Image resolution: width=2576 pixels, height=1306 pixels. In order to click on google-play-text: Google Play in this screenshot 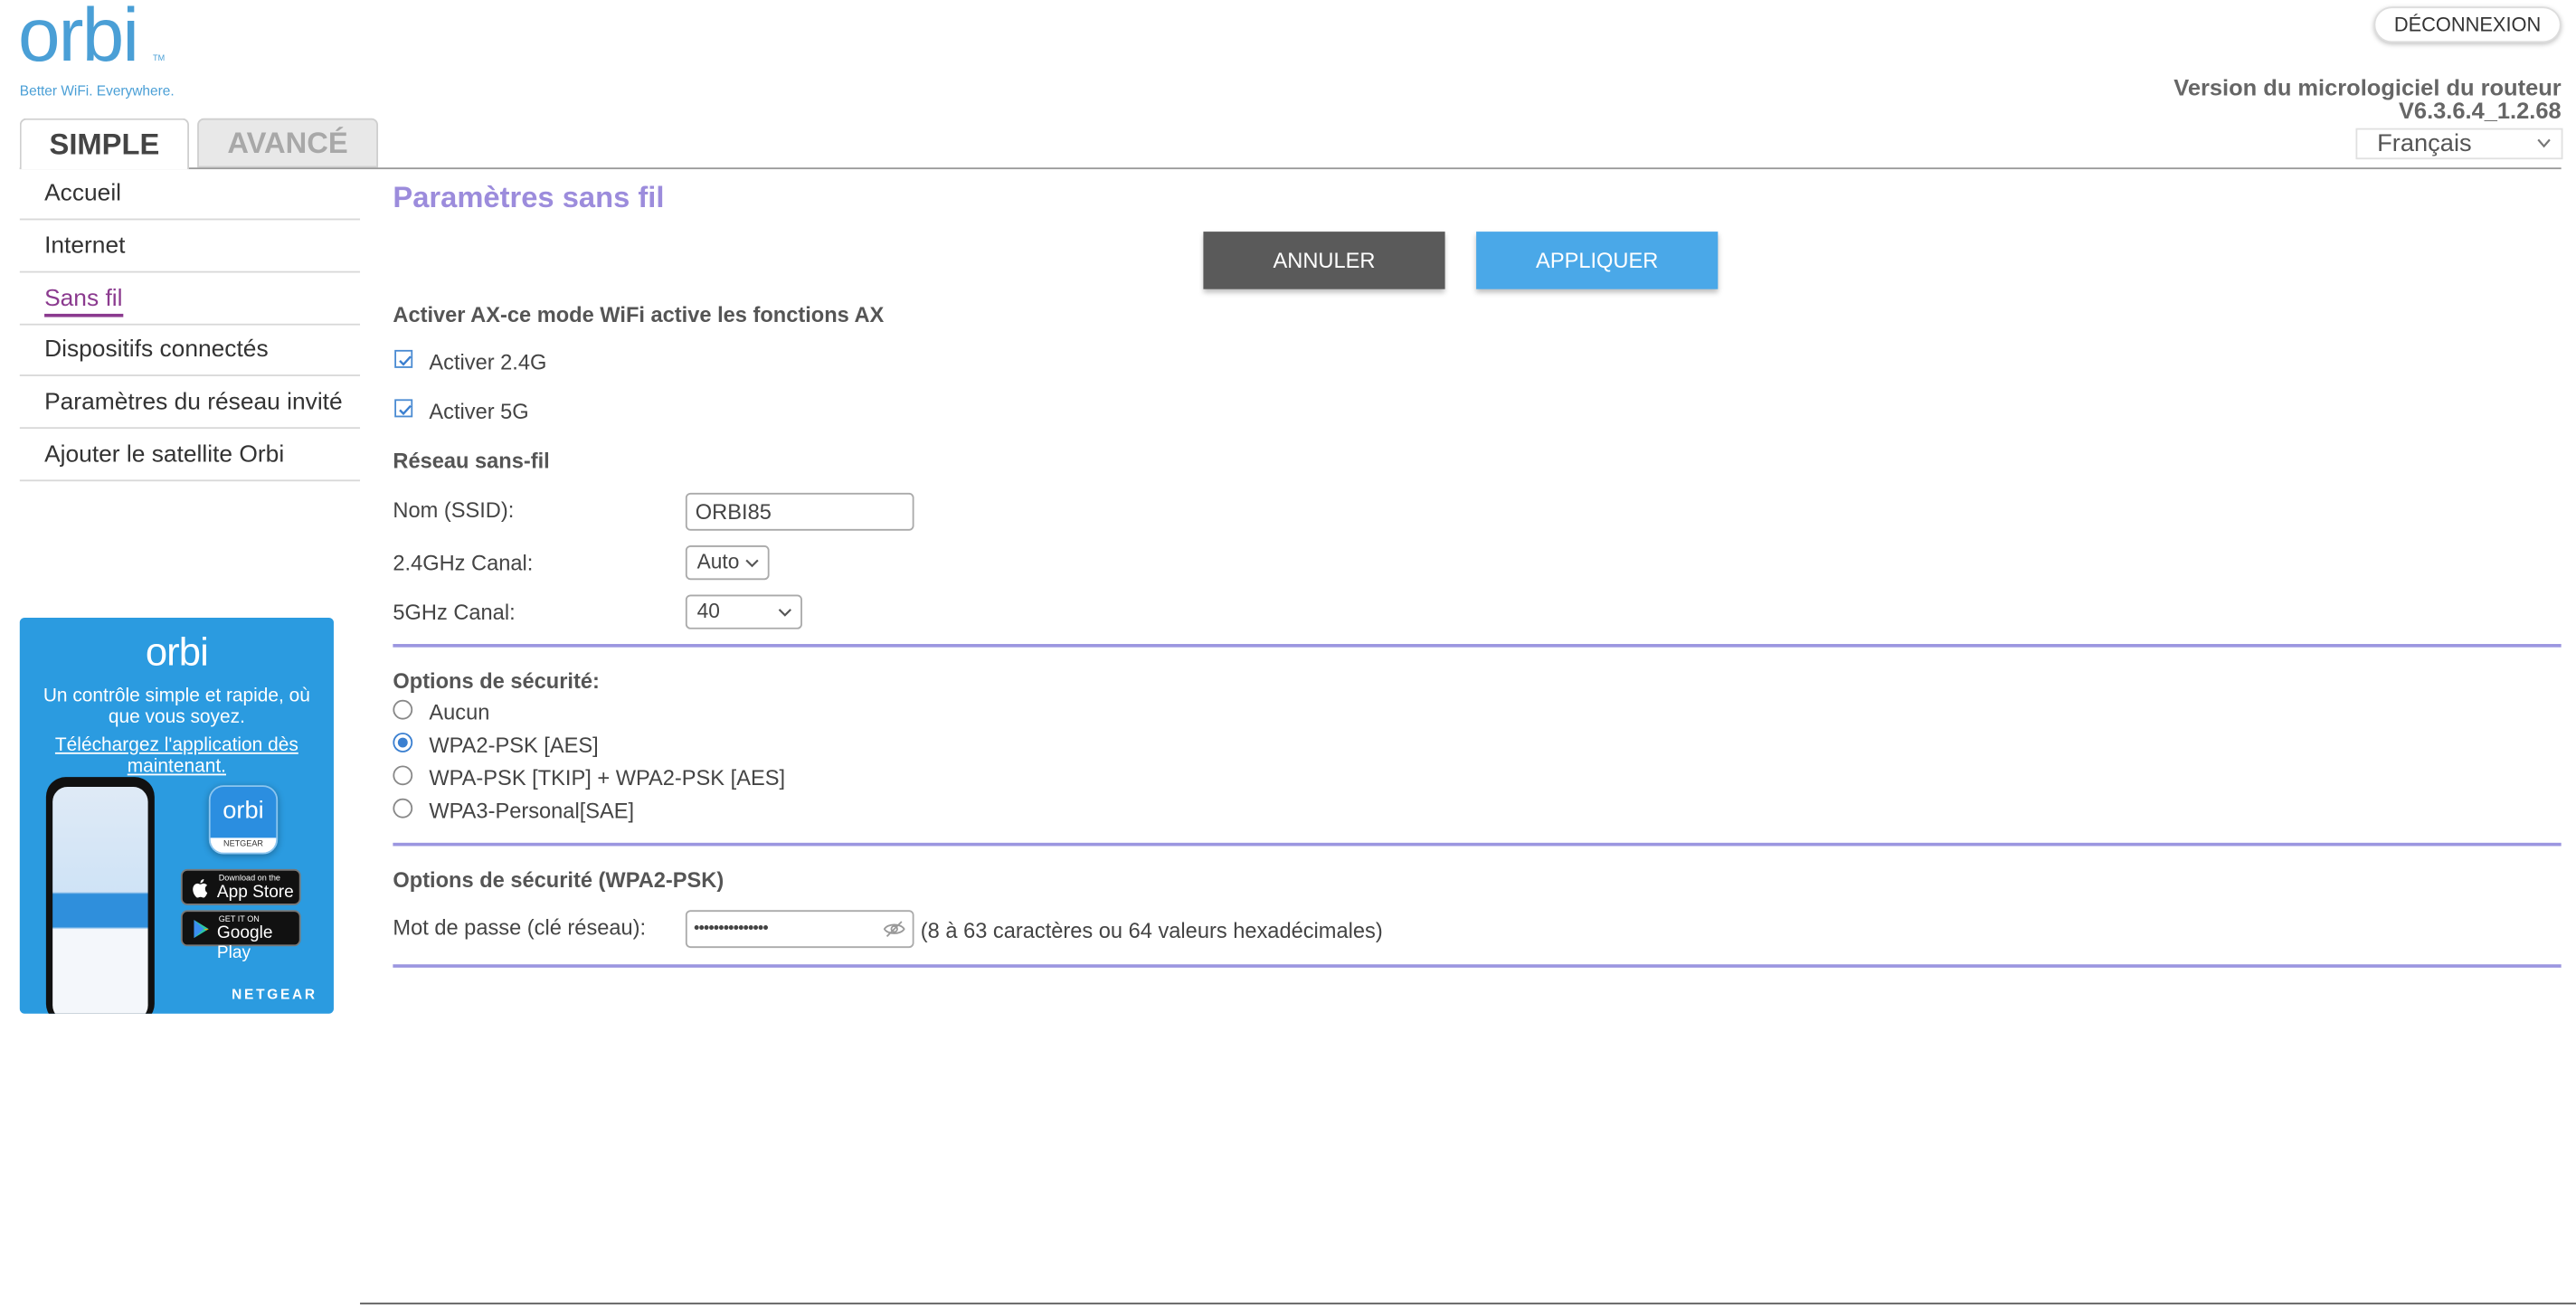, I will do `click(244, 943)`.